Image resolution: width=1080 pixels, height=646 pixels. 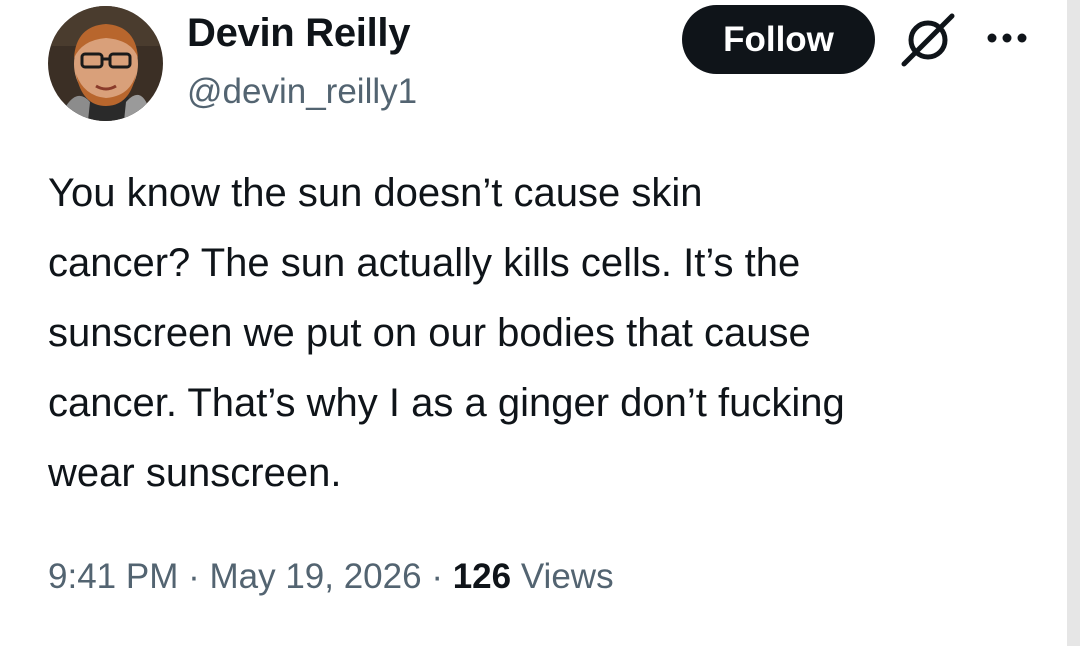 I want to click on scrollbar, so click(x=1073, y=323).